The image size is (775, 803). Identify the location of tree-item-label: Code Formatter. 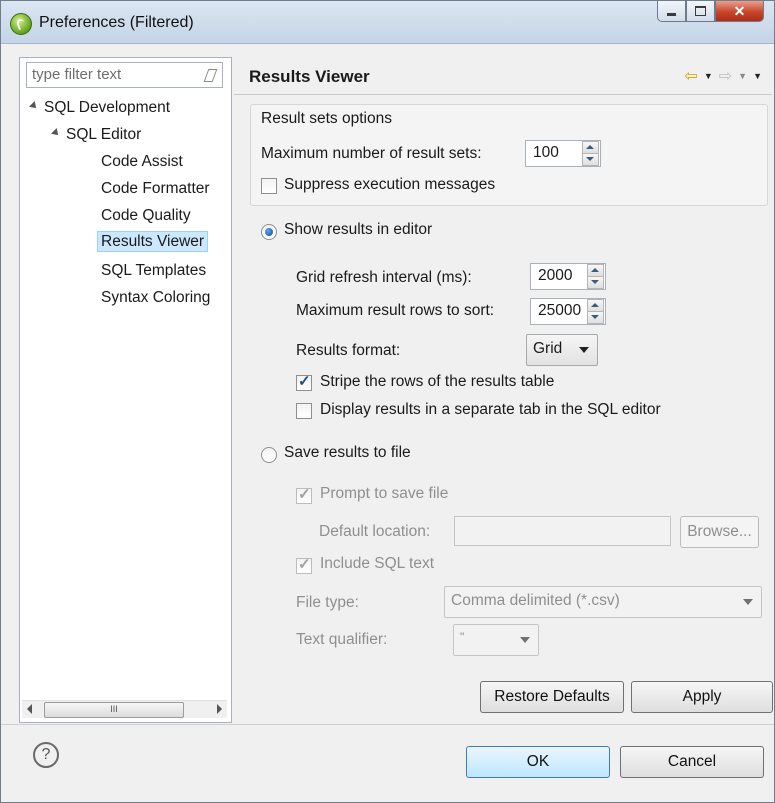
(155, 188).